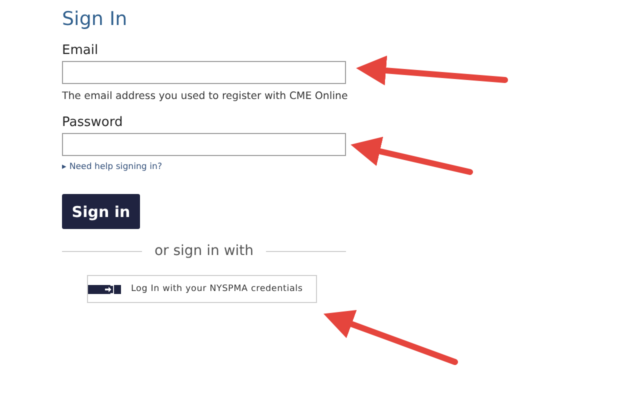  What do you see at coordinates (93, 123) in the screenshot?
I see `password-label: Password` at bounding box center [93, 123].